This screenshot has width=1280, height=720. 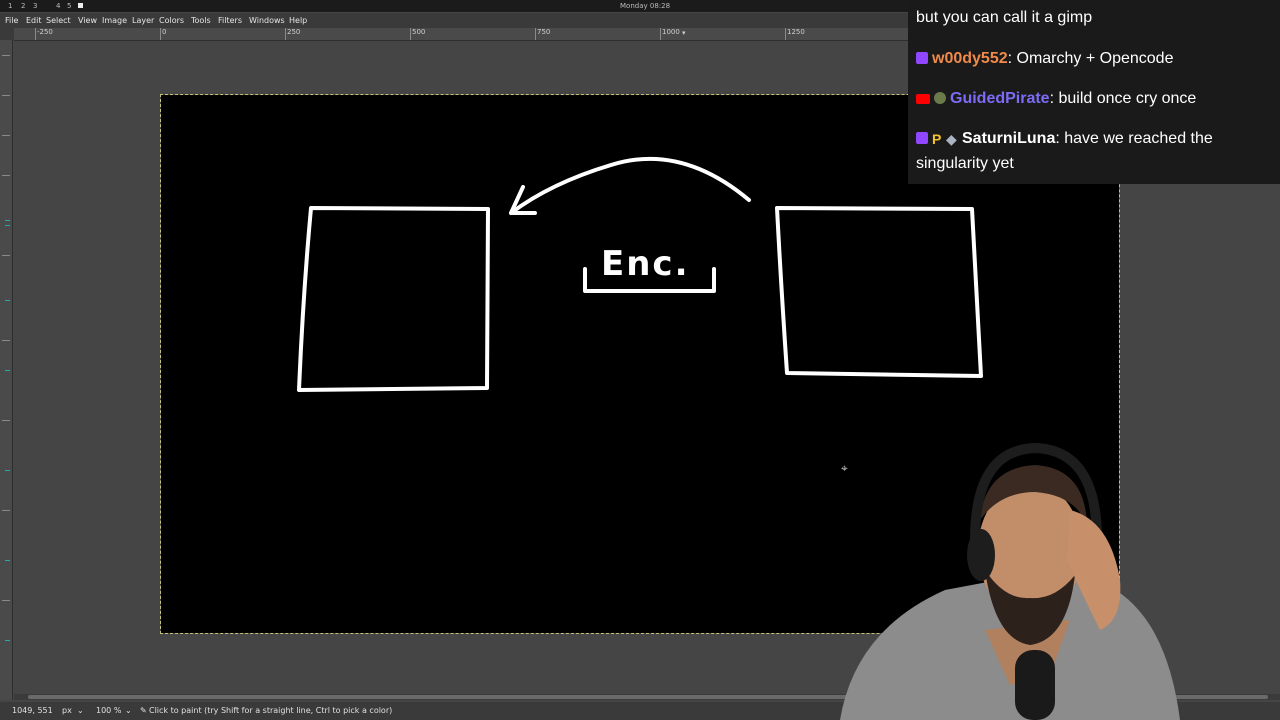 What do you see at coordinates (45, 32) in the screenshot?
I see `ruler-label: -250` at bounding box center [45, 32].